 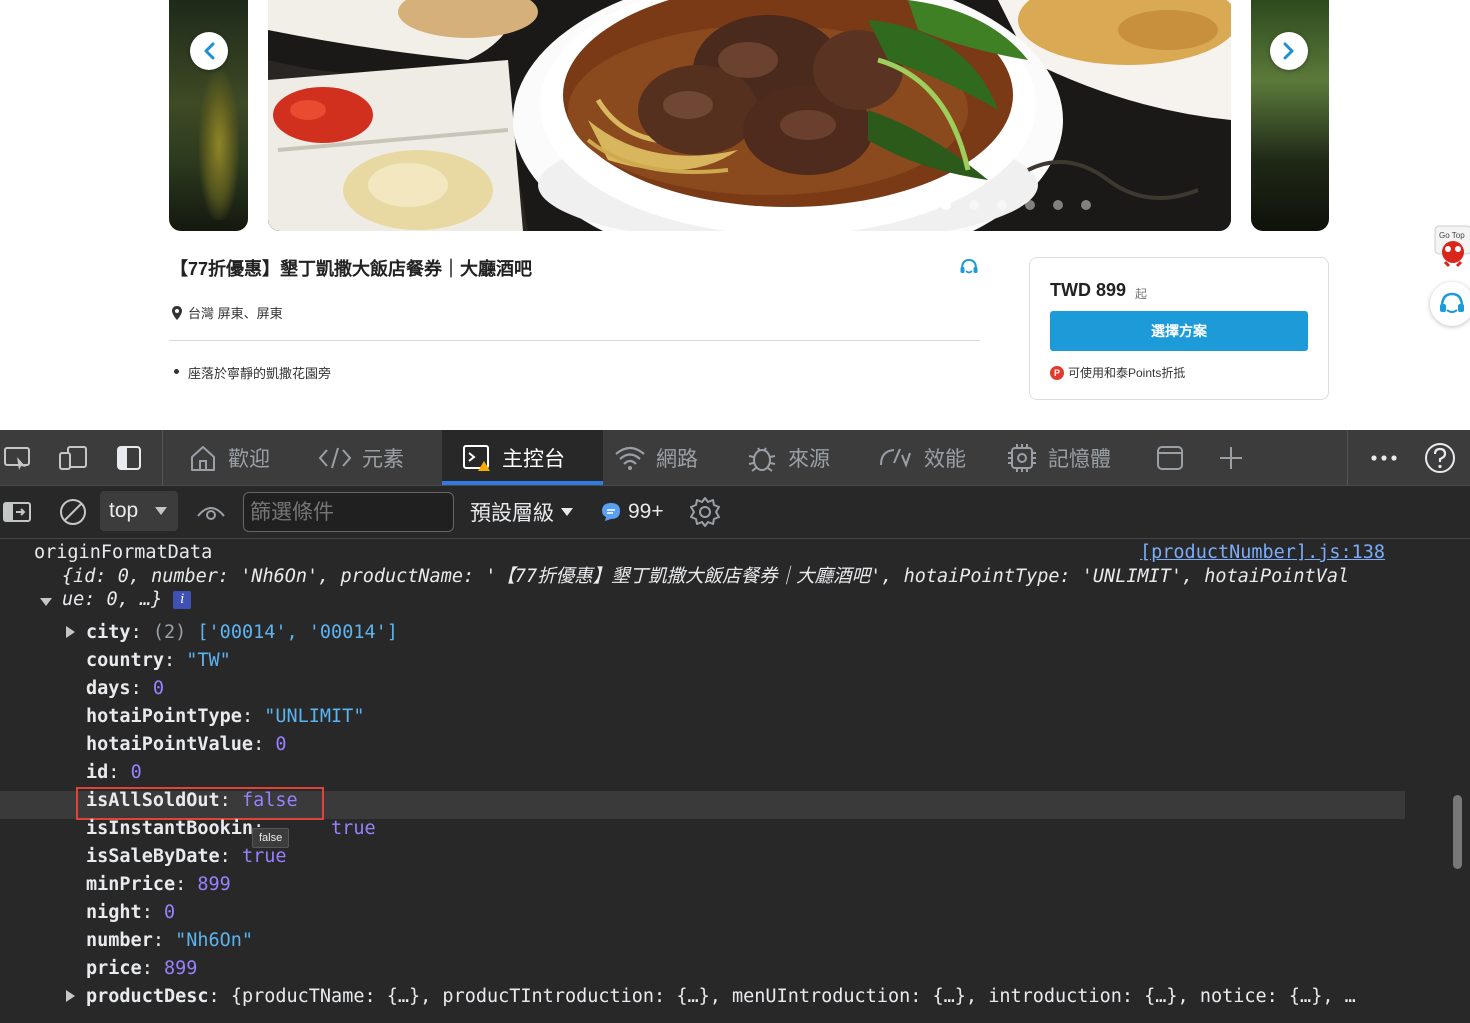 I want to click on filter-input, so click(x=348, y=512).